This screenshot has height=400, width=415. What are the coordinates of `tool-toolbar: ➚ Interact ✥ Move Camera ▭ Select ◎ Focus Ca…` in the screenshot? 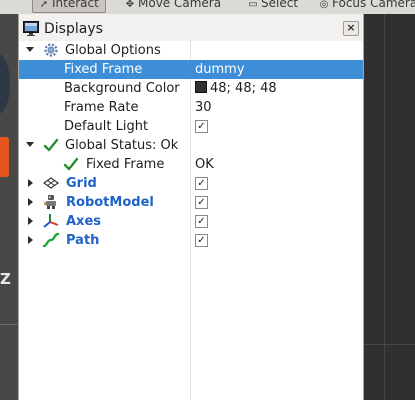 It's located at (207, 7).